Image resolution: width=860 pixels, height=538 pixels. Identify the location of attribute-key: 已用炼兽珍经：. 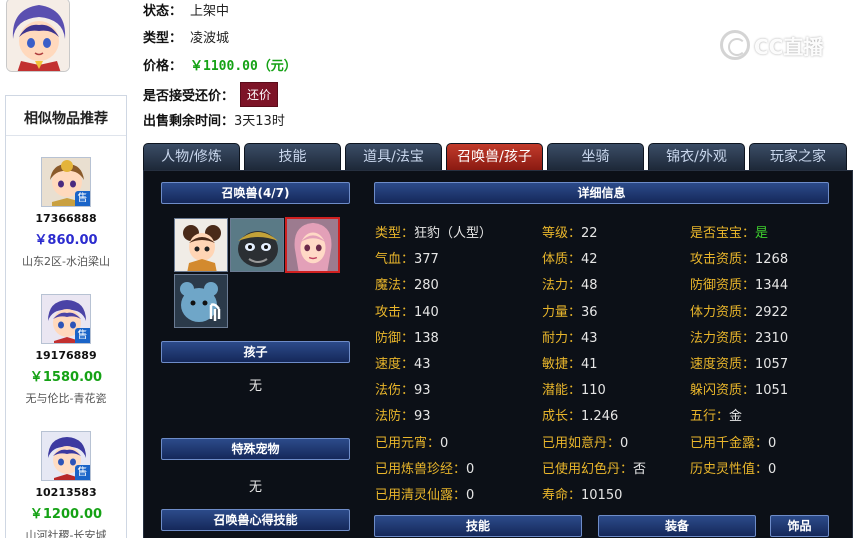
(421, 469).